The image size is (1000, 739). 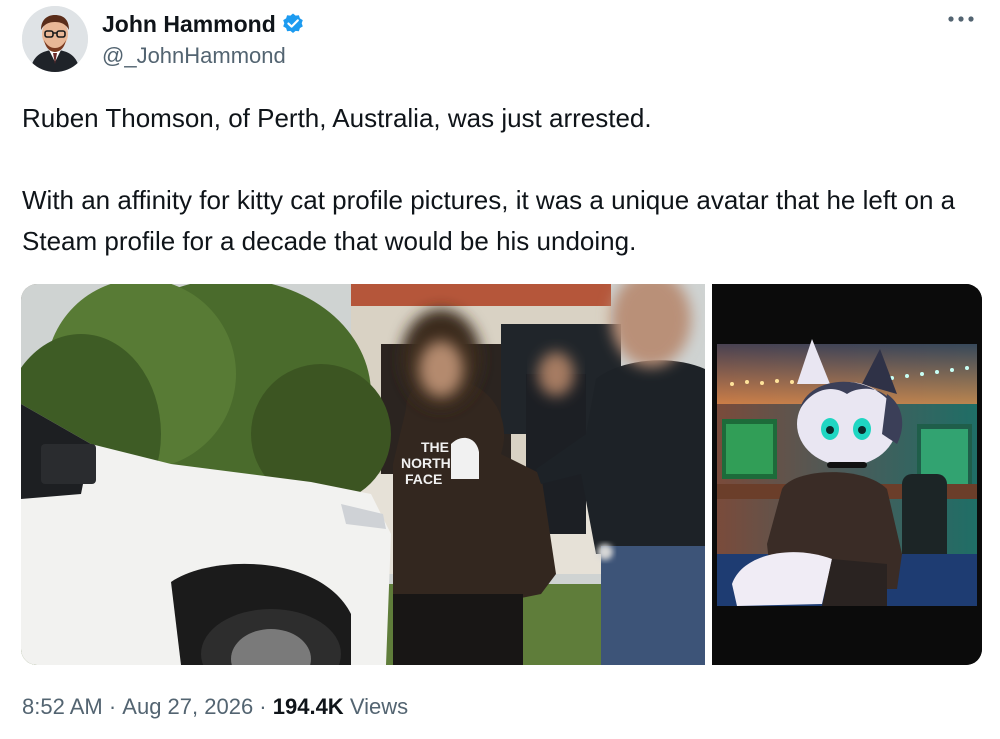 I want to click on views-count: 194.4K, so click(x=308, y=707).